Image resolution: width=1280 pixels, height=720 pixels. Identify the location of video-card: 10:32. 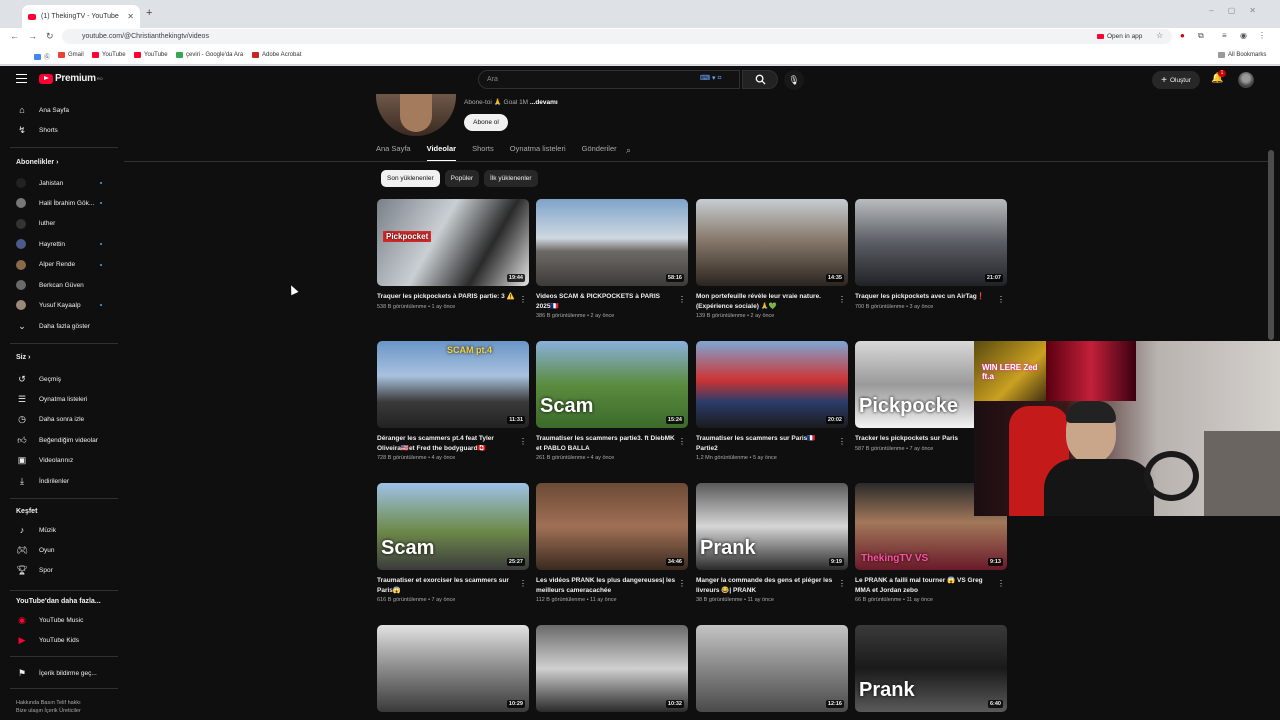
(612, 668).